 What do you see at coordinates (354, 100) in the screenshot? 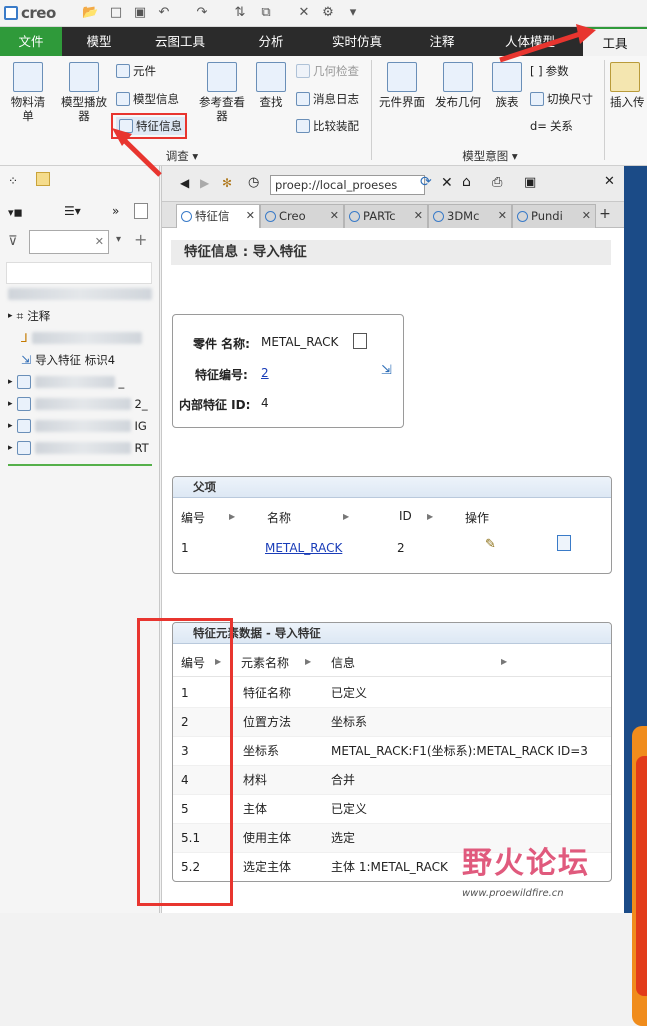
I see `annotation-arrows` at bounding box center [354, 100].